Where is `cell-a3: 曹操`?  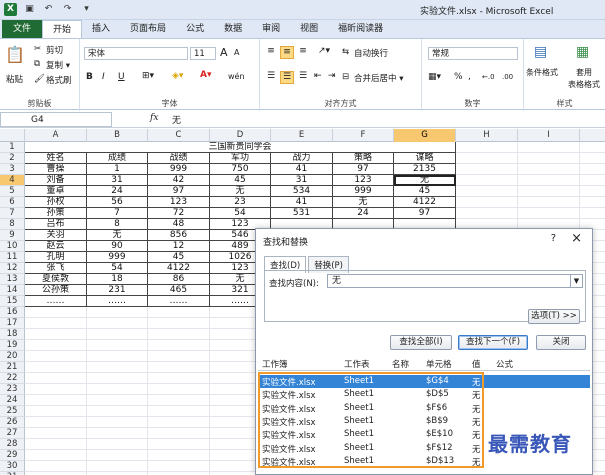 cell-a3: 曹操 is located at coordinates (56, 169).